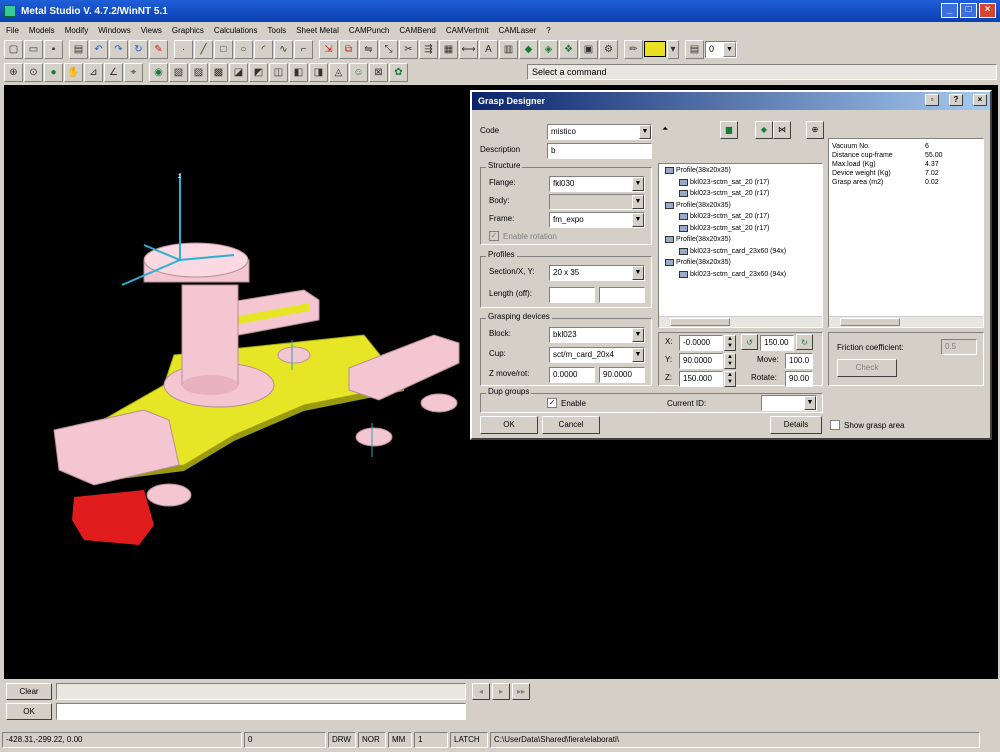 The width and height of the screenshot is (1000, 752). Describe the element at coordinates (298, 72) in the screenshot. I see `view-right-icon: ◧` at that location.